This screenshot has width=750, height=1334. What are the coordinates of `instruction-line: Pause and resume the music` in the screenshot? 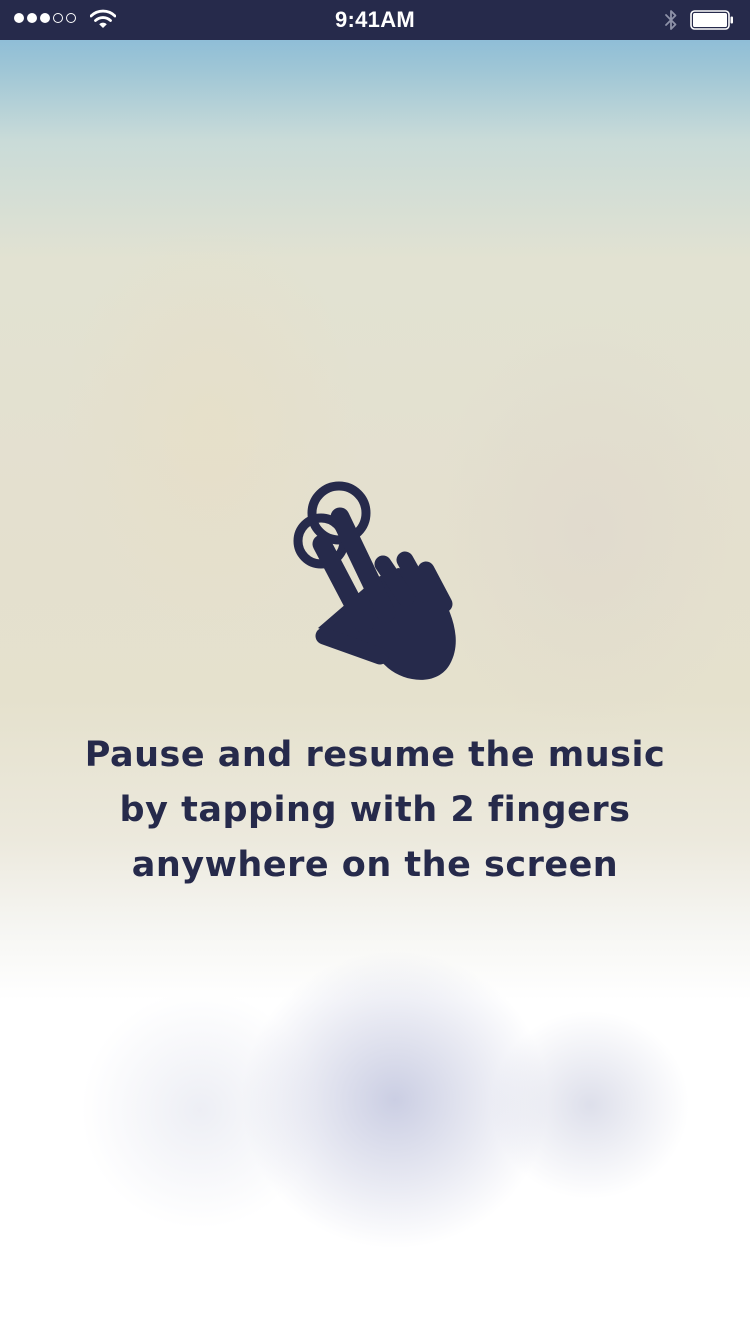 It's located at (375, 755).